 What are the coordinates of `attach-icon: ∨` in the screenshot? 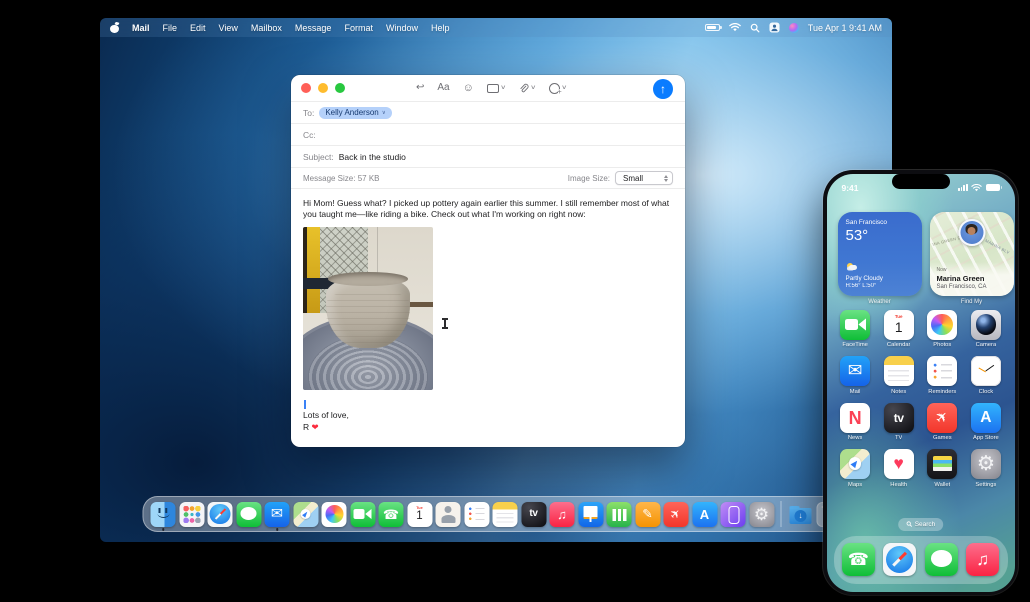 It's located at (527, 88).